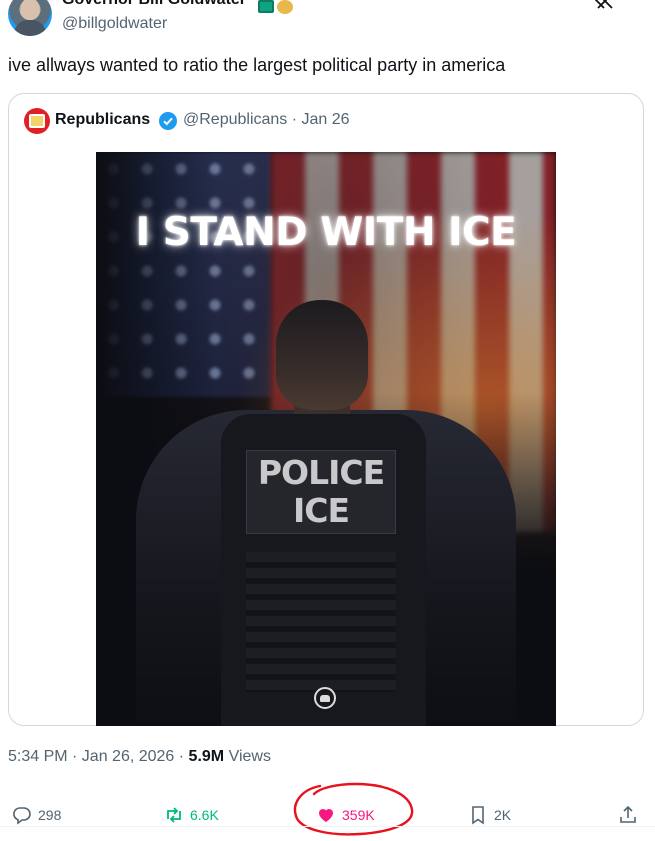 The image size is (655, 841). I want to click on view-count: 5.9M, so click(206, 756).